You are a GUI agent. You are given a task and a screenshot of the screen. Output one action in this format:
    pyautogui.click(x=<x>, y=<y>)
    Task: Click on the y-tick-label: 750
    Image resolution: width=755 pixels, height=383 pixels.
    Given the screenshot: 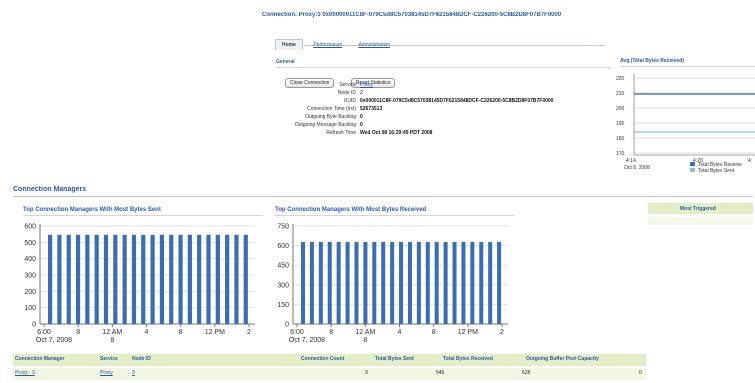 What is the action you would take?
    pyautogui.click(x=283, y=227)
    